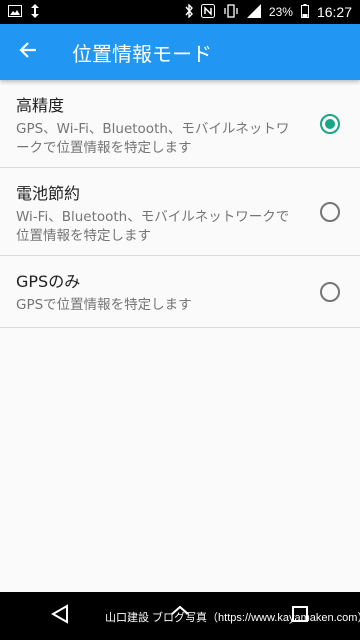 This screenshot has width=360, height=640. What do you see at coordinates (189, 11) in the screenshot?
I see `bluetooth-icon` at bounding box center [189, 11].